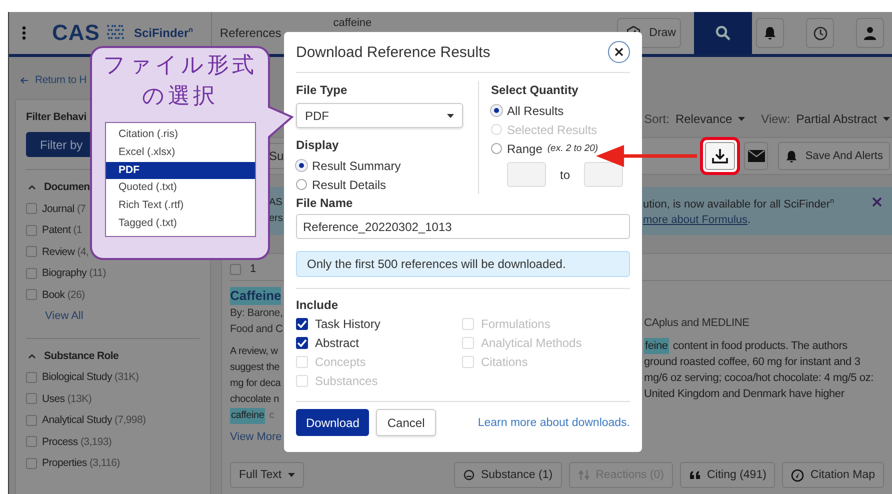 This screenshot has width=892, height=494. I want to click on option-label: Result Details, so click(349, 185).